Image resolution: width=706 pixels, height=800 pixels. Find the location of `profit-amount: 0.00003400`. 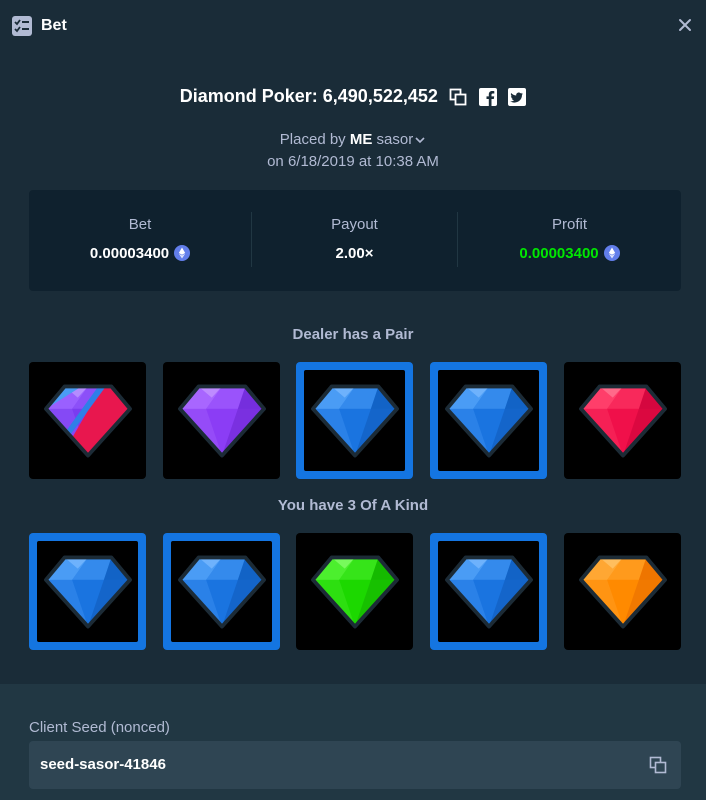

profit-amount: 0.00003400 is located at coordinates (559, 253).